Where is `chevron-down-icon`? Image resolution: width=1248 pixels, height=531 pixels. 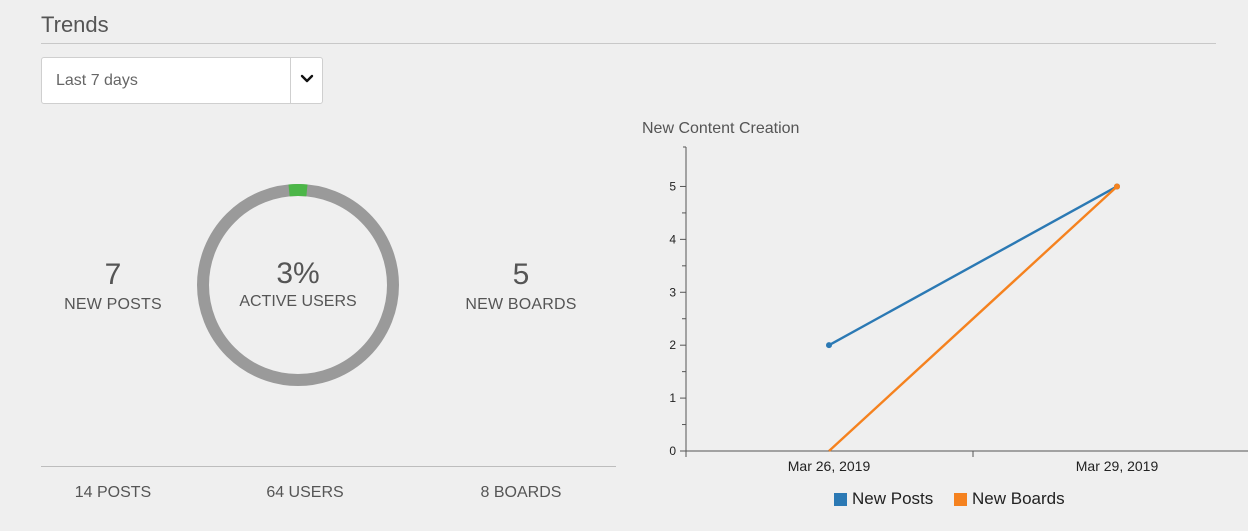 chevron-down-icon is located at coordinates (307, 78).